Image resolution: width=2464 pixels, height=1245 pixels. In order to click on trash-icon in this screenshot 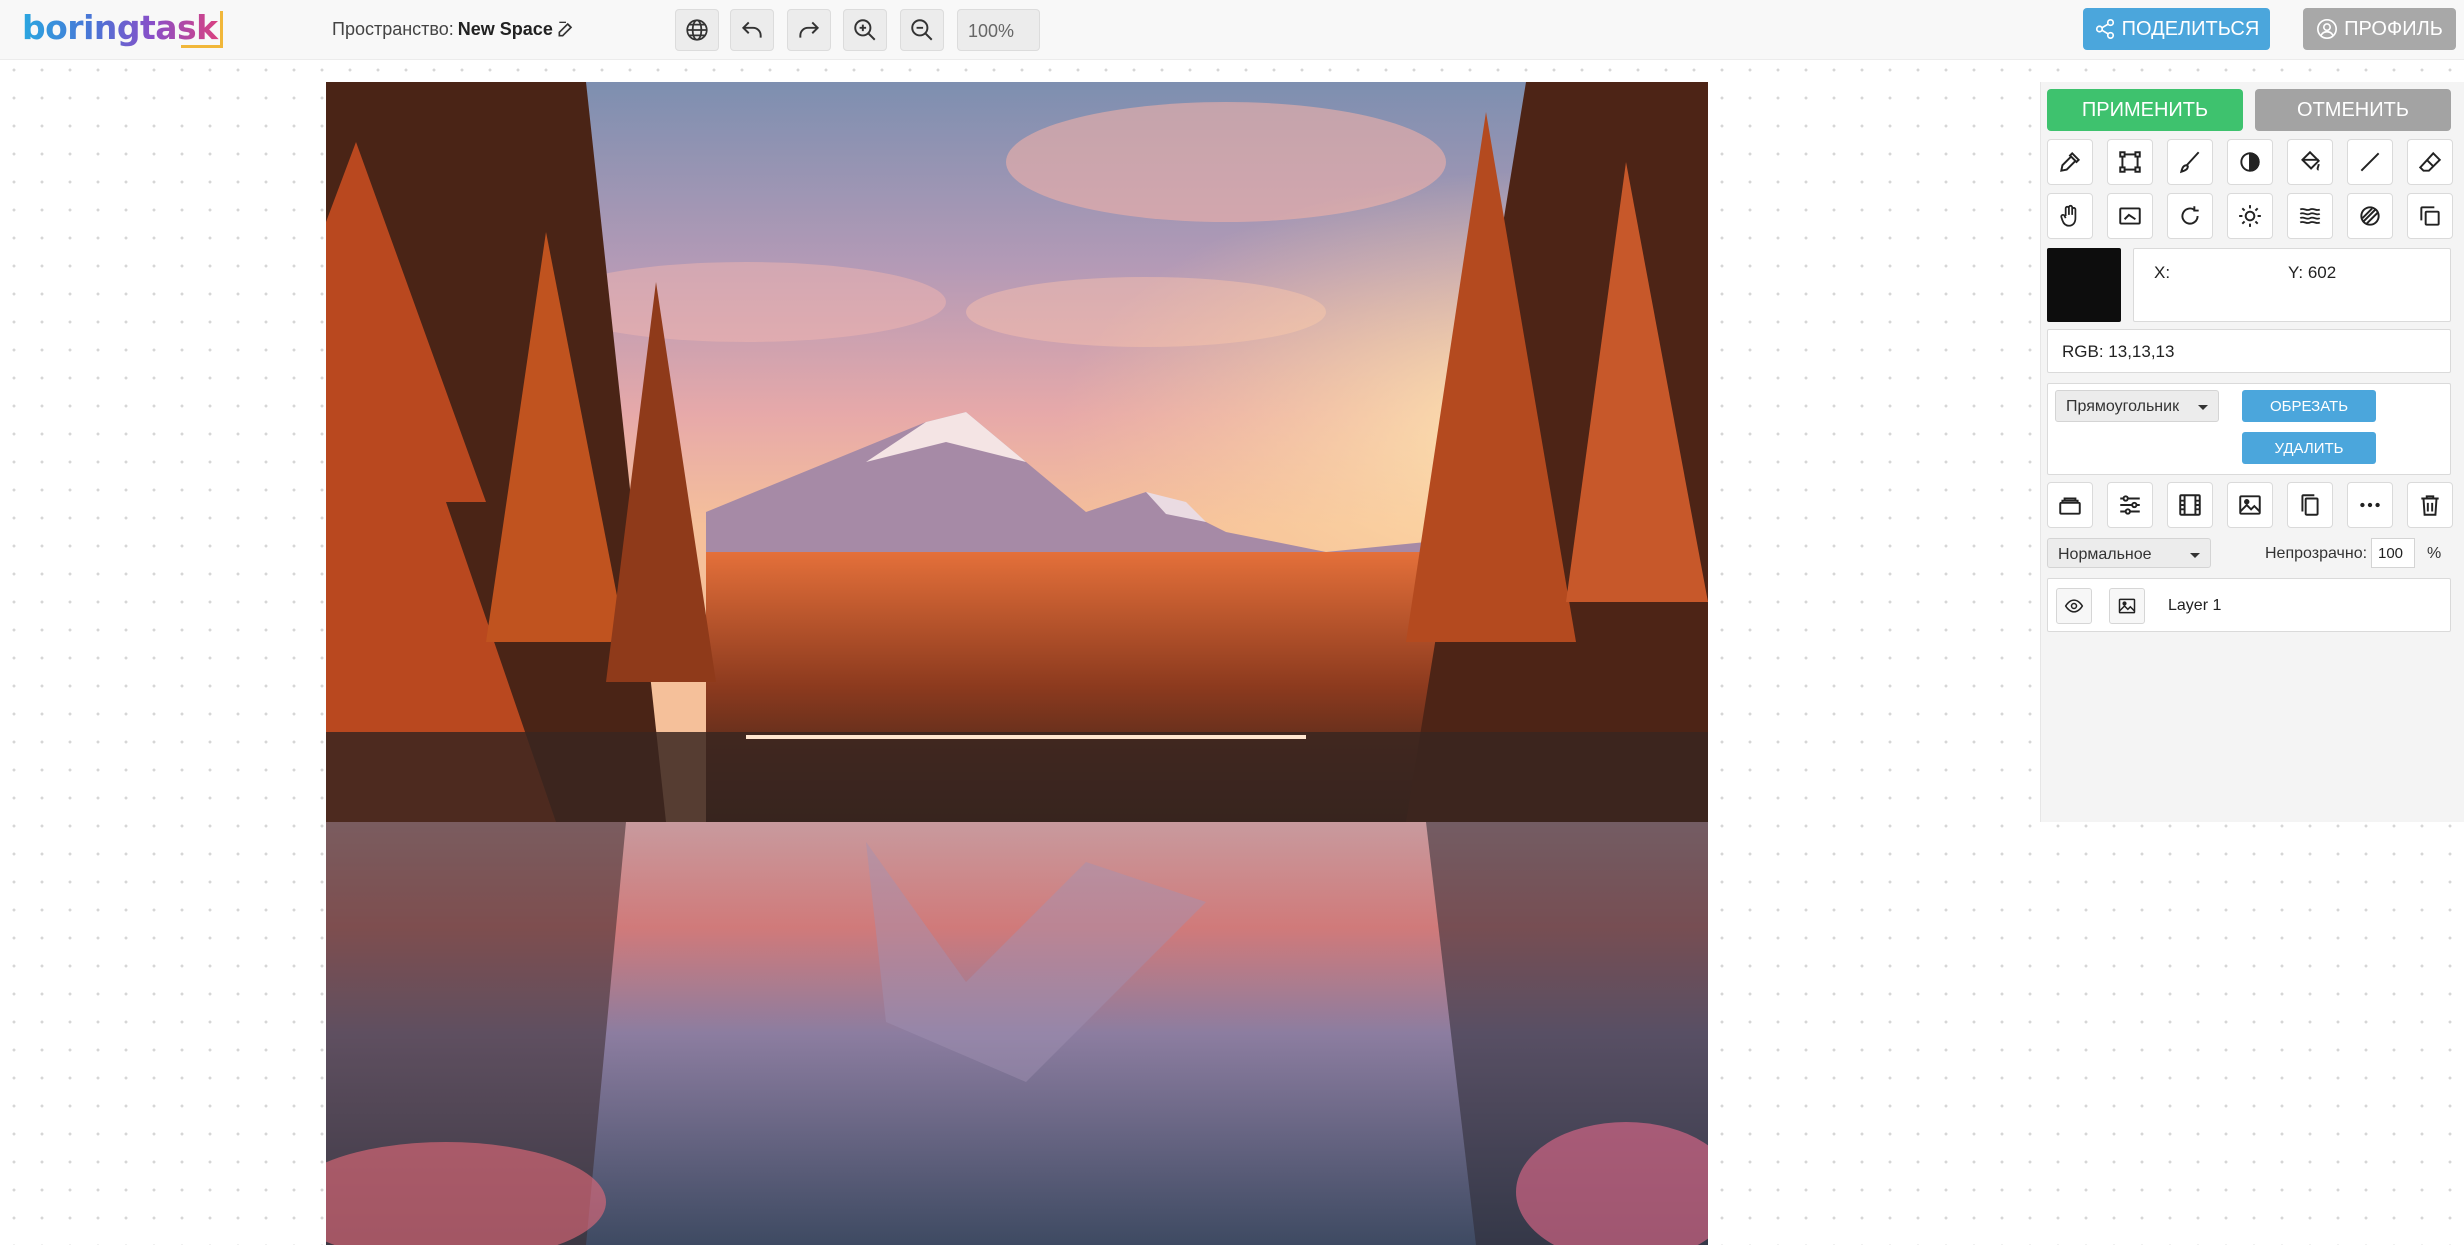, I will do `click(2430, 505)`.